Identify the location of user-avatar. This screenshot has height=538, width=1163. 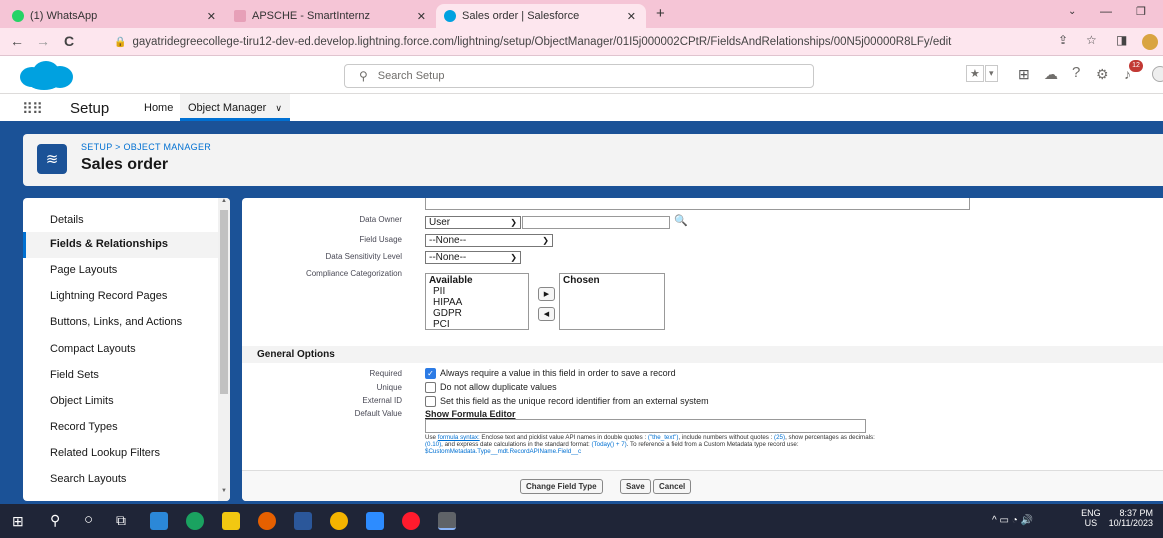
(1157, 74).